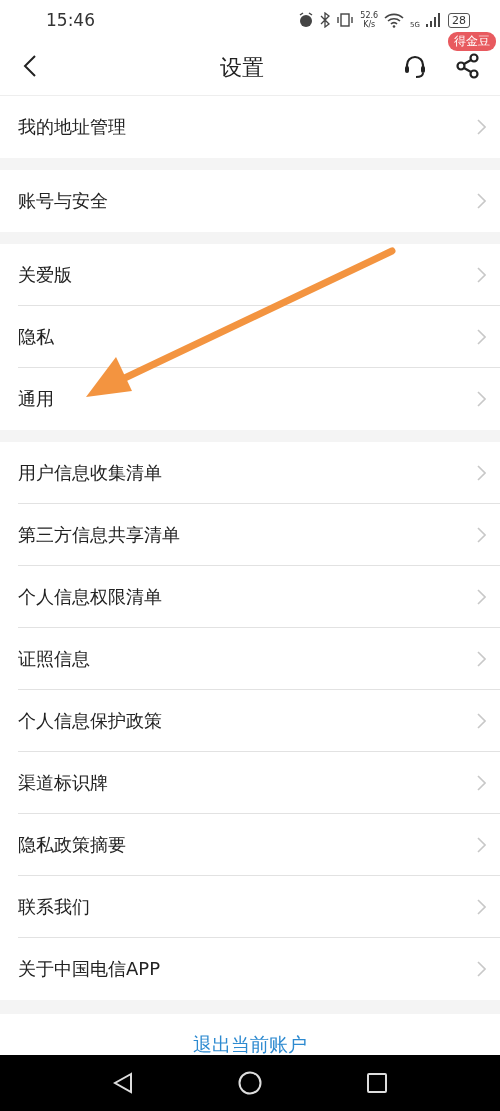  I want to click on recents-nav-icon, so click(377, 1083).